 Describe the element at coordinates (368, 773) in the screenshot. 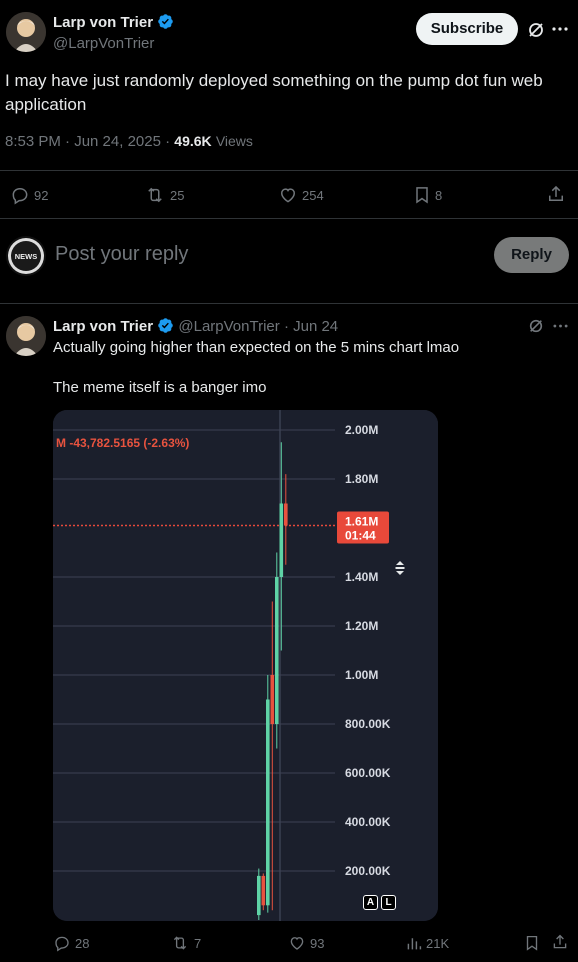

I see `y-tick-label: 600.00K` at that location.